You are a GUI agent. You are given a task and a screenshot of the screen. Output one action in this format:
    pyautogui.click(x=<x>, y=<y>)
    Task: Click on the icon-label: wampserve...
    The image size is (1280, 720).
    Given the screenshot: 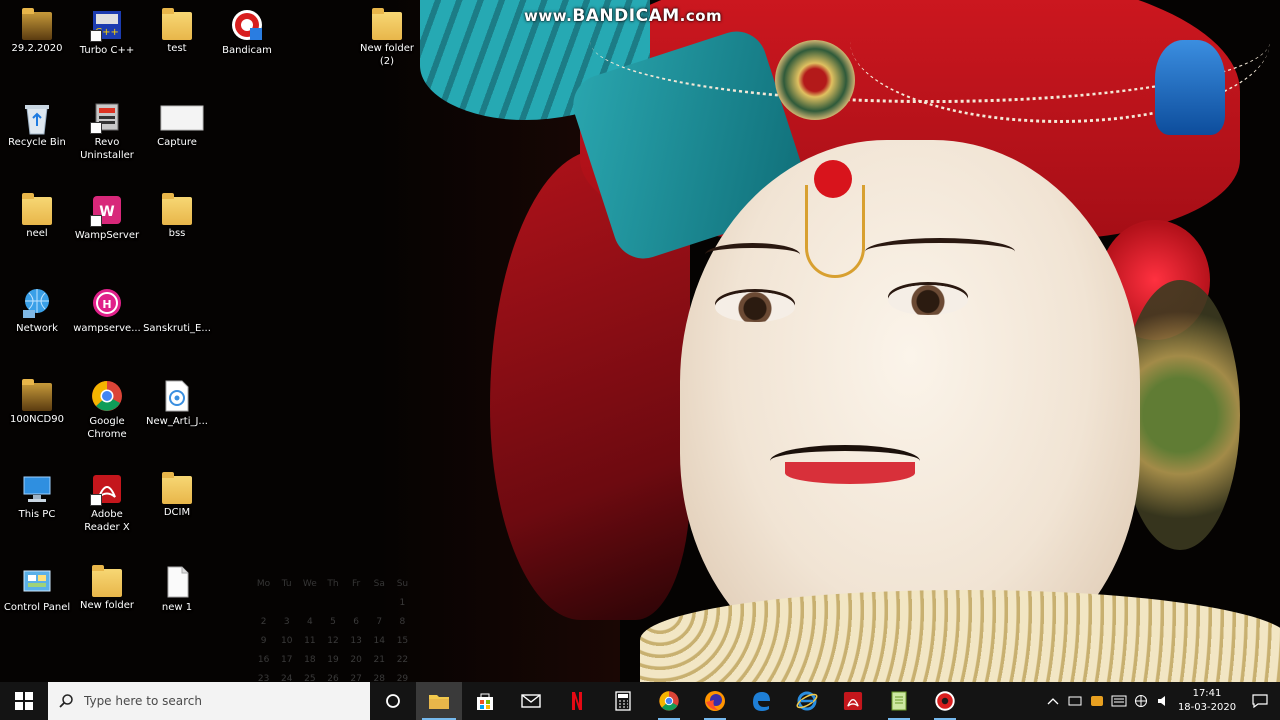 What is the action you would take?
    pyautogui.click(x=107, y=328)
    